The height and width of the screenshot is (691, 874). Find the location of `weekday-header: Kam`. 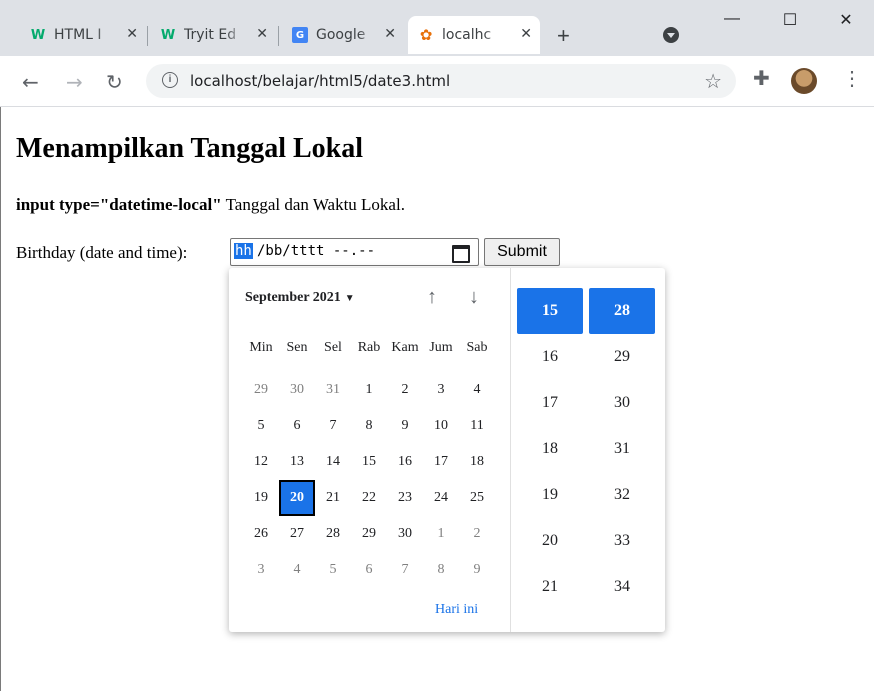

weekday-header: Kam is located at coordinates (405, 347).